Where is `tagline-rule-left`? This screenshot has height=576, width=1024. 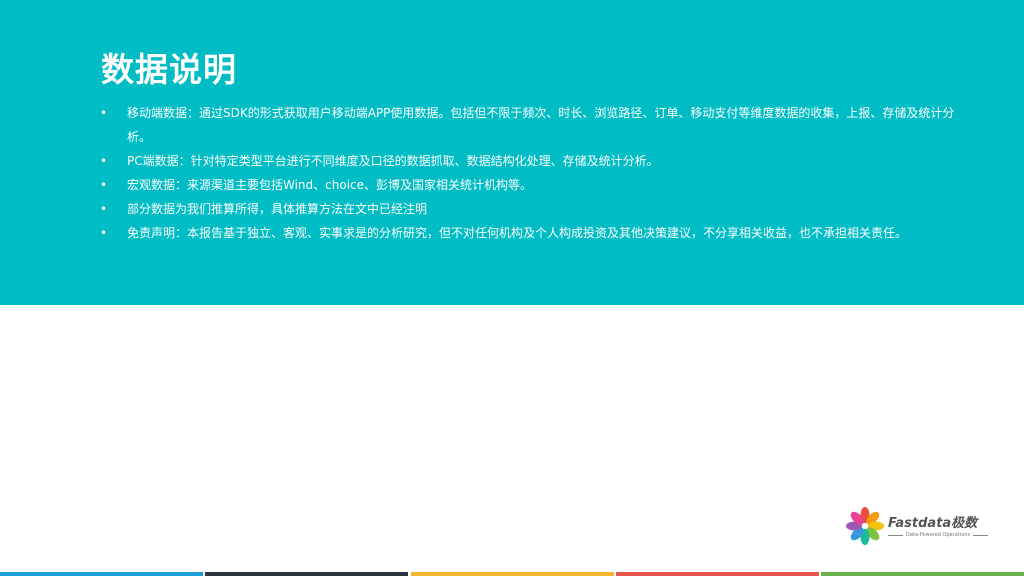
tagline-rule-left is located at coordinates (895, 535).